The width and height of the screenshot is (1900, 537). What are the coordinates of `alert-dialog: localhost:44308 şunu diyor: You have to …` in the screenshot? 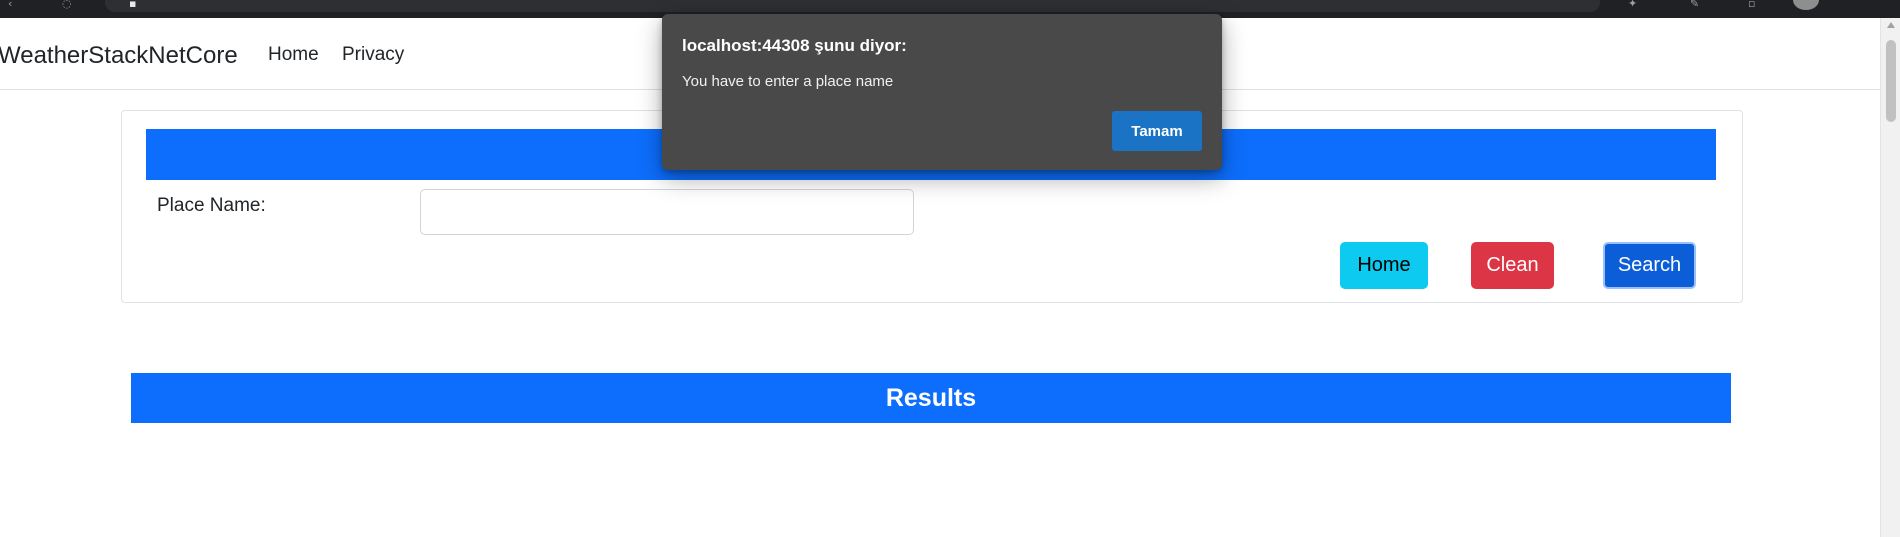 It's located at (942, 92).